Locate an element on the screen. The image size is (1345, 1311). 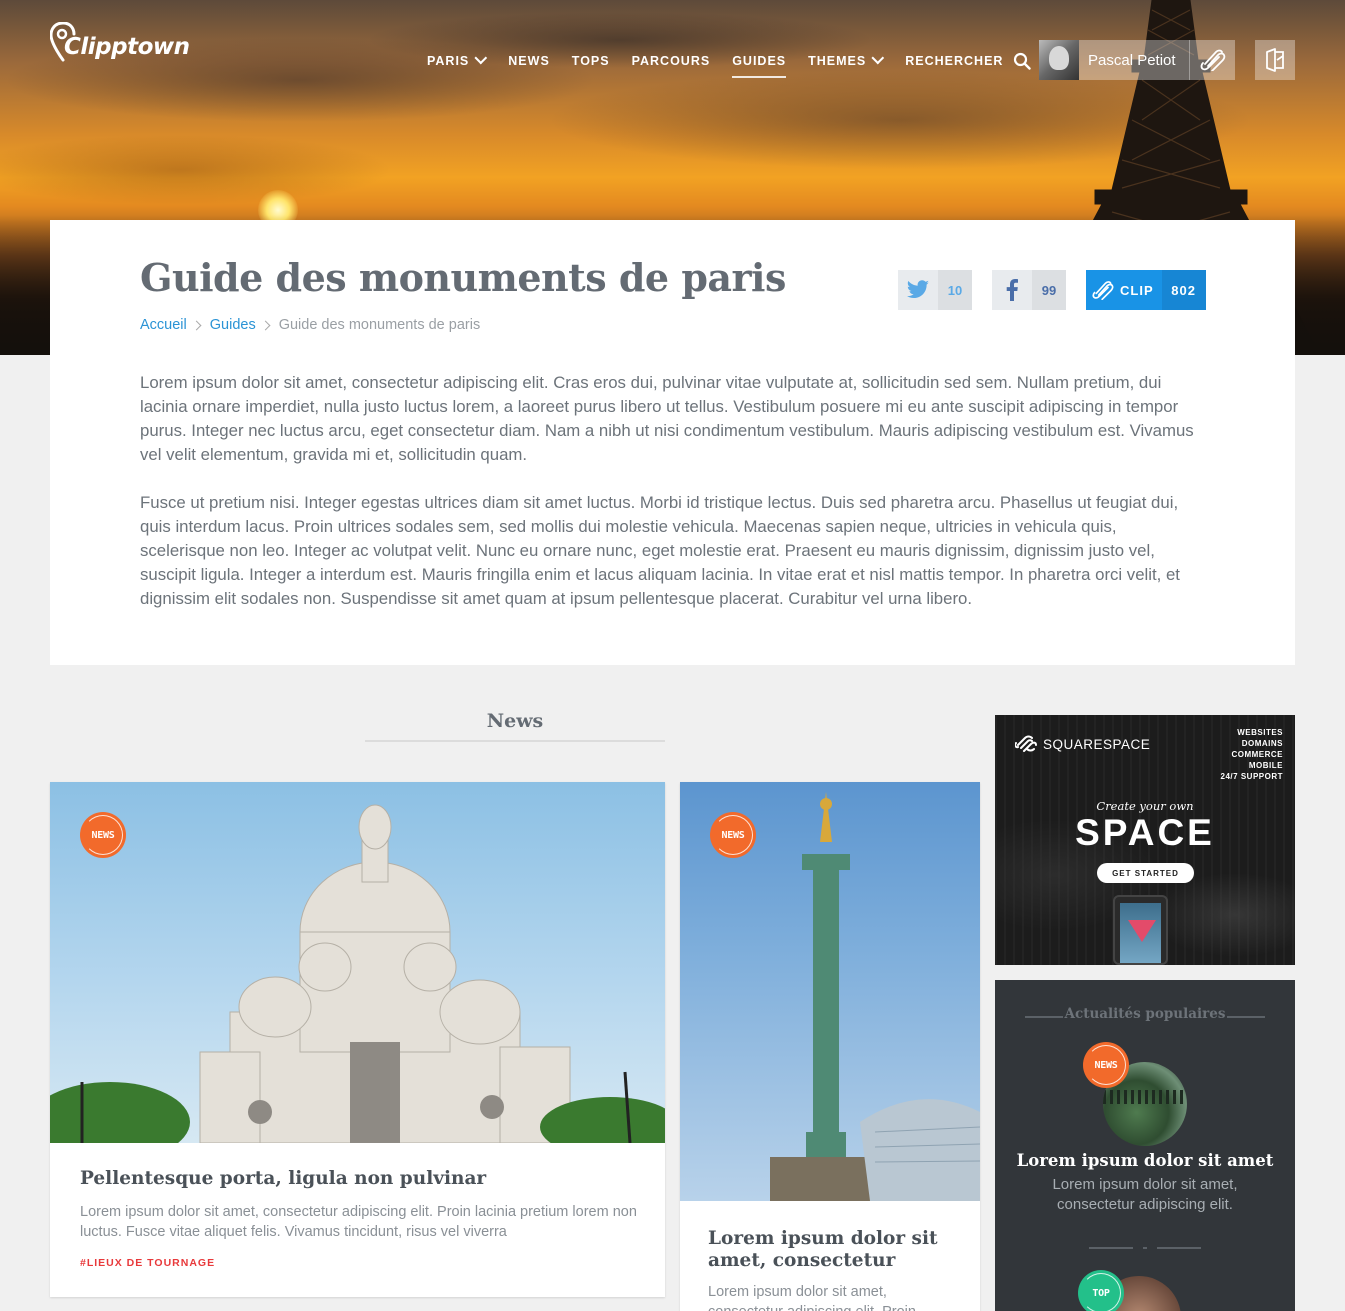
twitter-share-button: 10 is located at coordinates (935, 290).